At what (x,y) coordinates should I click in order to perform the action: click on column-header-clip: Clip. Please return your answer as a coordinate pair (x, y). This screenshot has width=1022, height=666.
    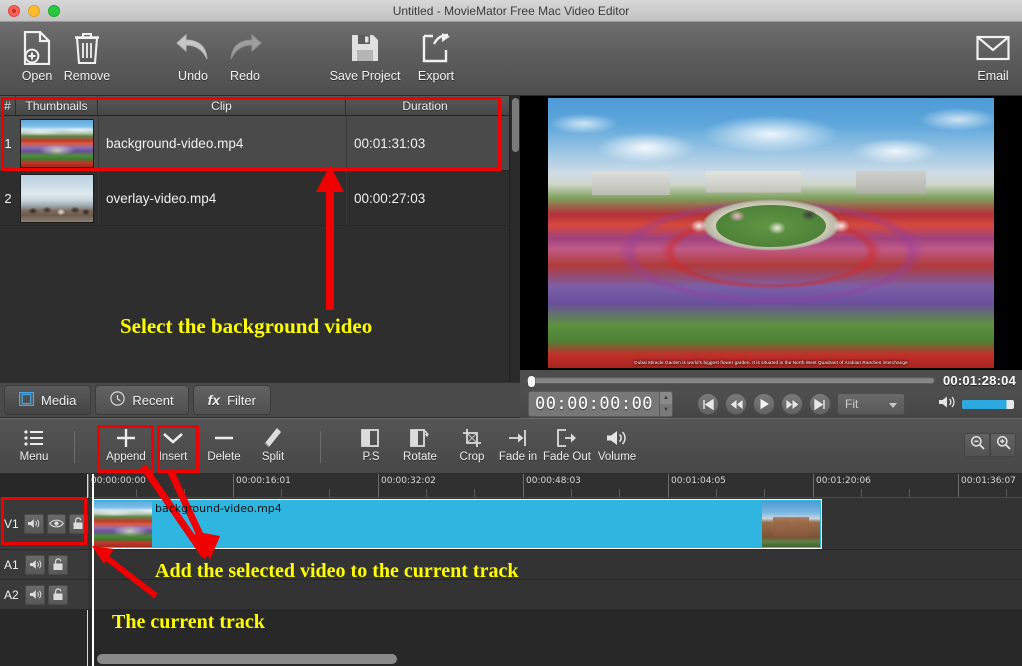
    Looking at the image, I should click on (222, 106).